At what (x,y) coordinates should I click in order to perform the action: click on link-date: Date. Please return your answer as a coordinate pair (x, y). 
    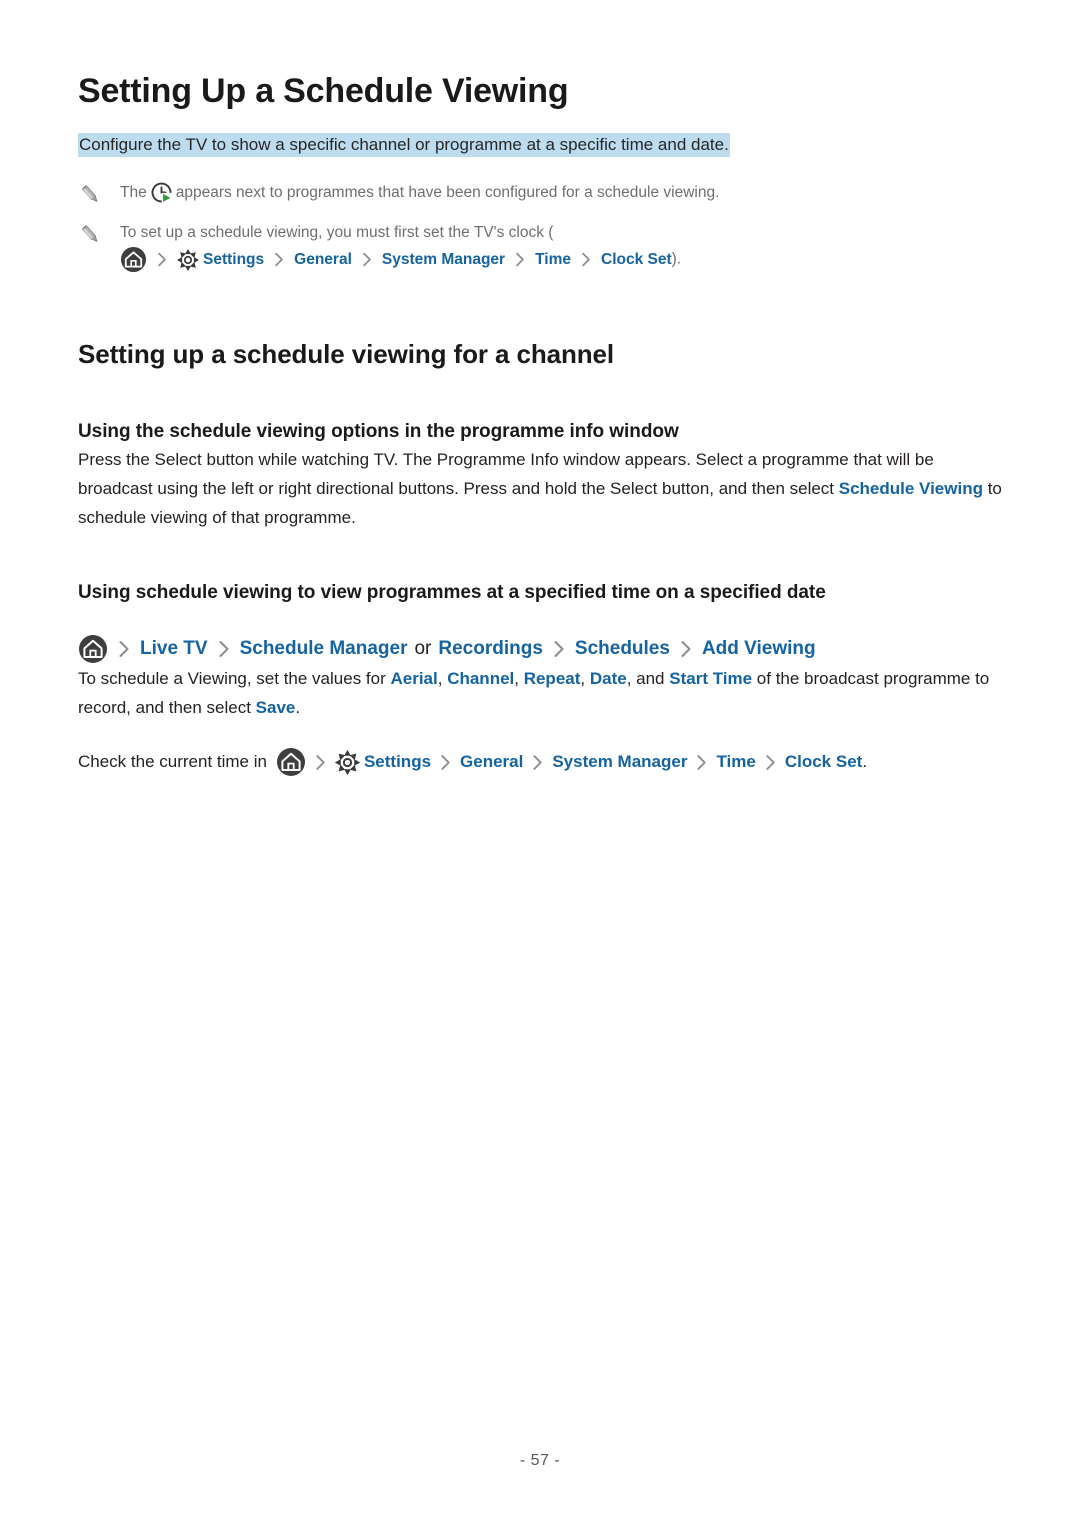
    Looking at the image, I should click on (608, 678).